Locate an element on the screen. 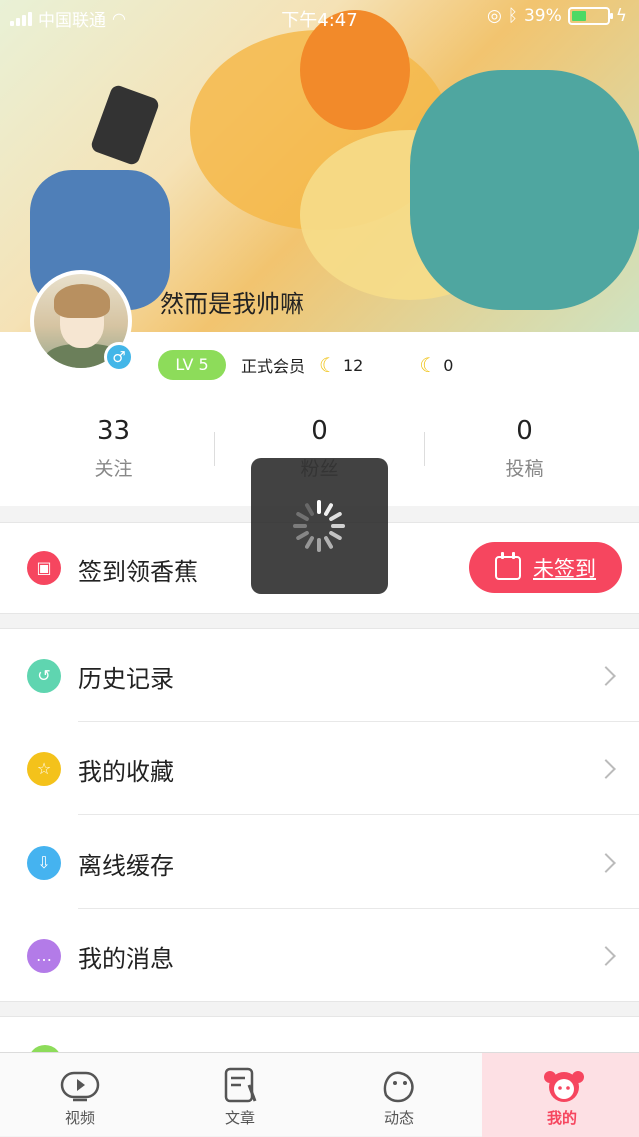  menu-item-messages: … 我的消息 is located at coordinates (319, 955).